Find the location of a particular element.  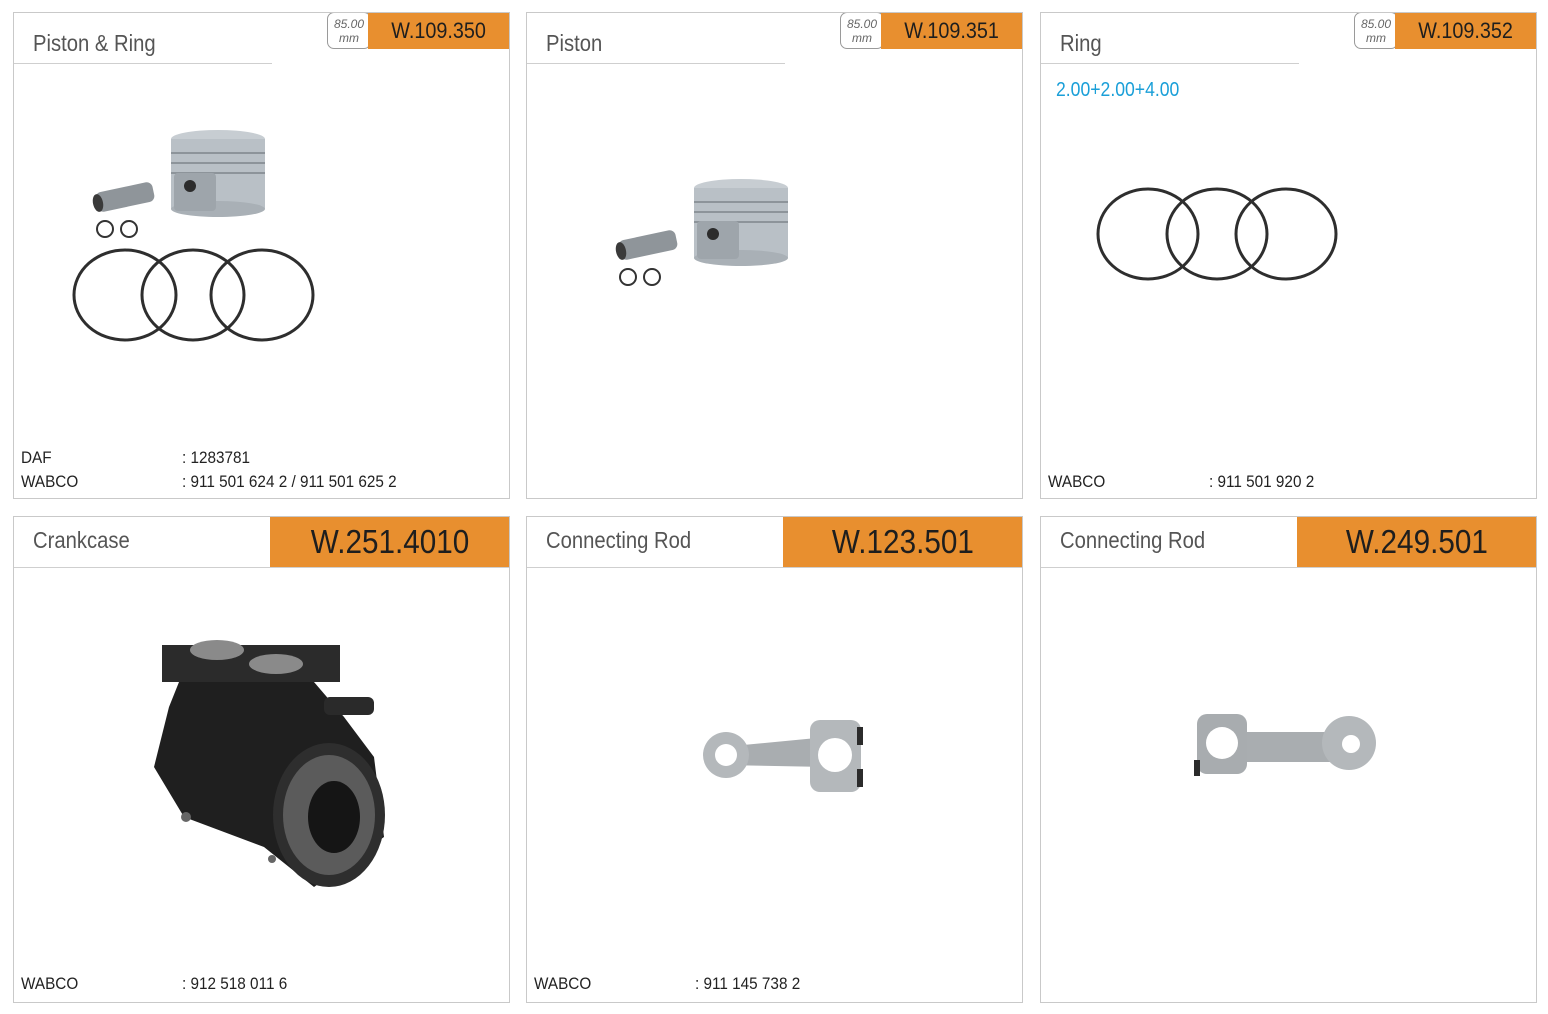

piston-rings-image is located at coordinates (1217, 234).